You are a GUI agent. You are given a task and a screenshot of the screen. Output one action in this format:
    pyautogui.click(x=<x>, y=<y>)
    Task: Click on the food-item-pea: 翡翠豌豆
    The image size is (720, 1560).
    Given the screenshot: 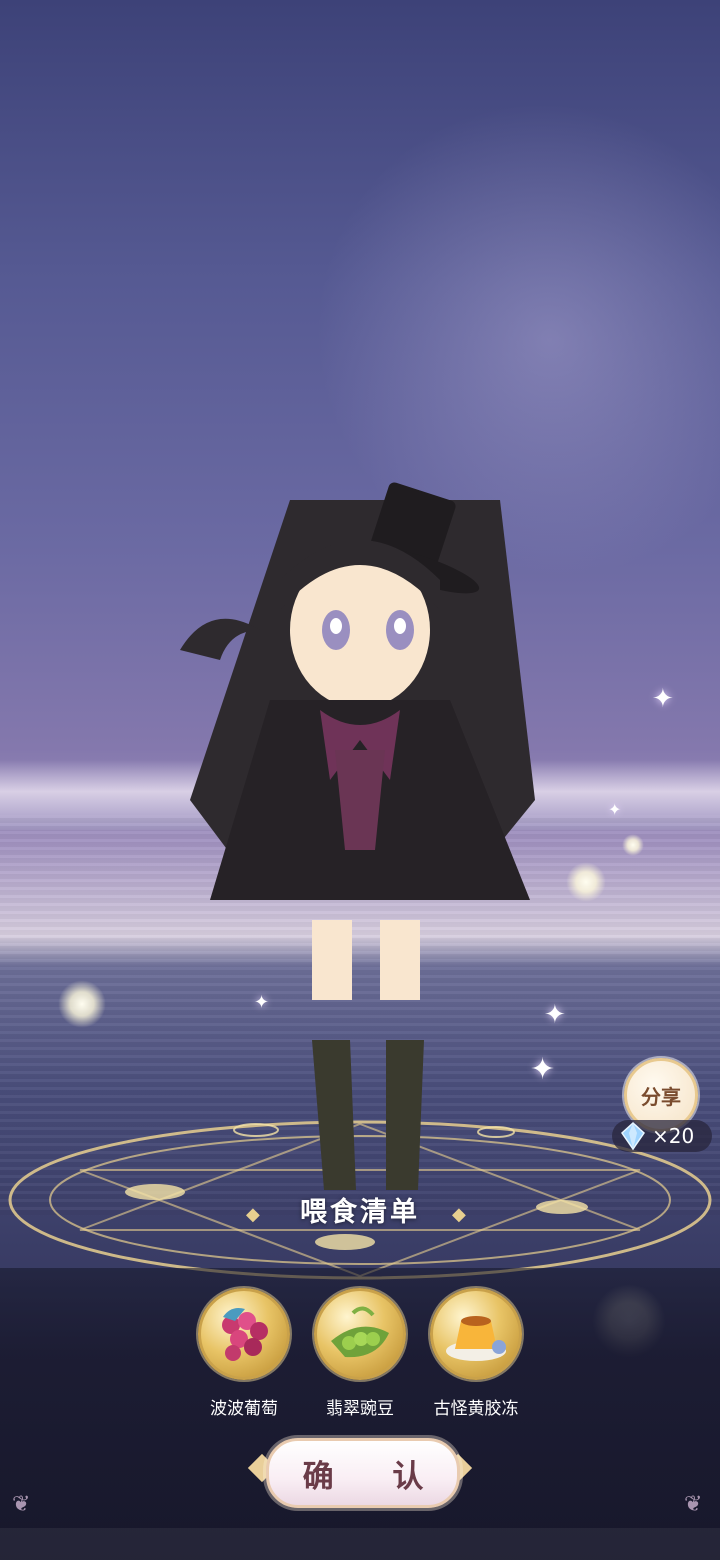 What is the action you would take?
    pyautogui.click(x=360, y=1353)
    